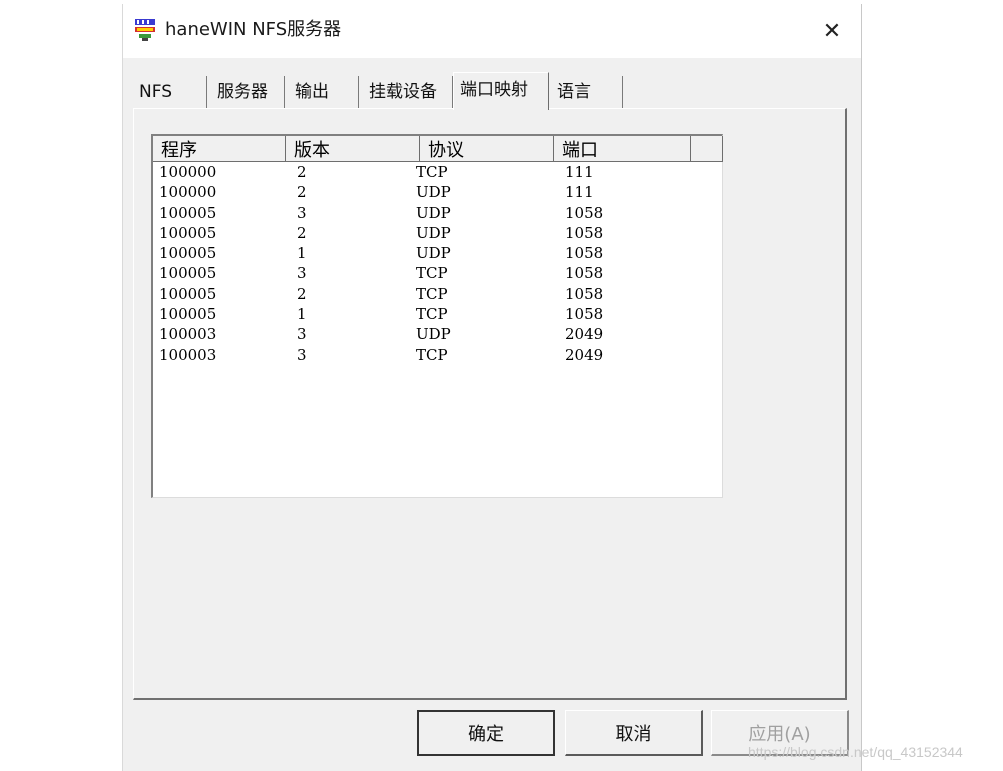  I want to click on column-header-program: 程序, so click(219, 149).